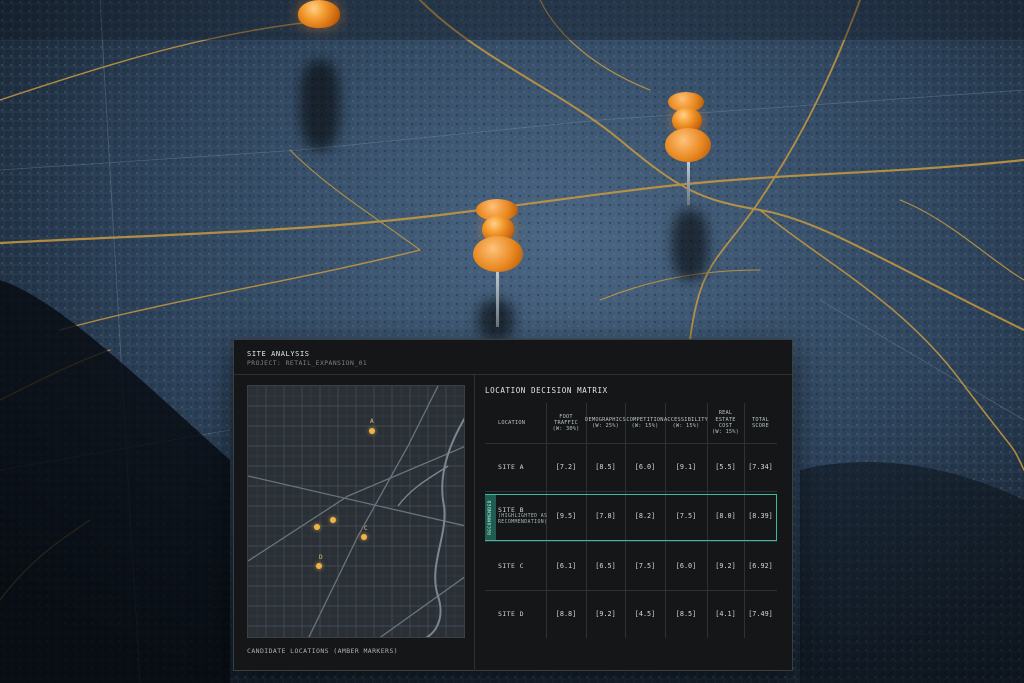  What do you see at coordinates (566, 467) in the screenshot?
I see `table-cell: [7.2]` at bounding box center [566, 467].